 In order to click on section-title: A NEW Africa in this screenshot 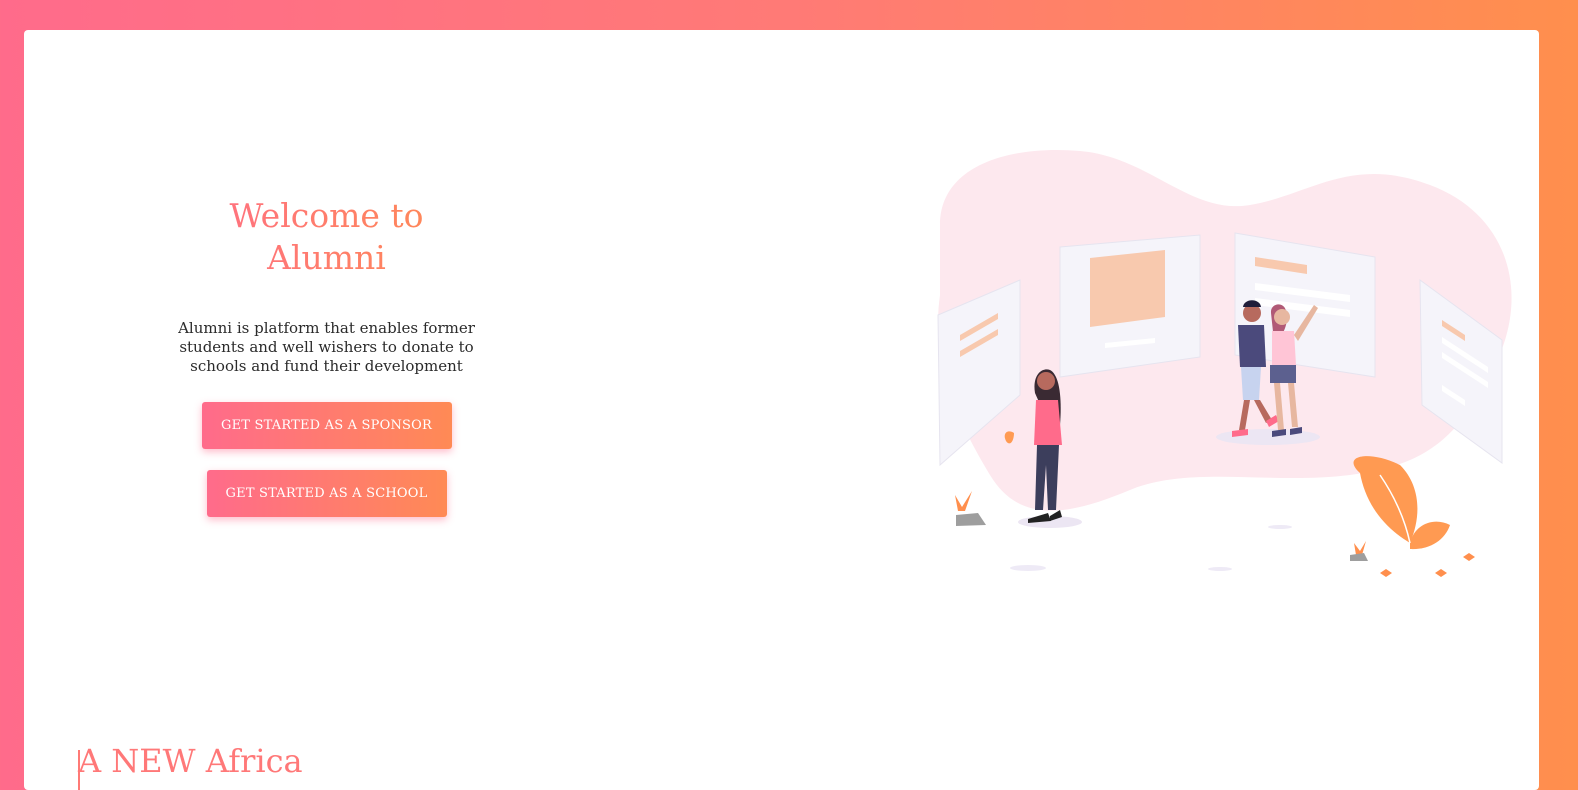, I will do `click(190, 761)`.